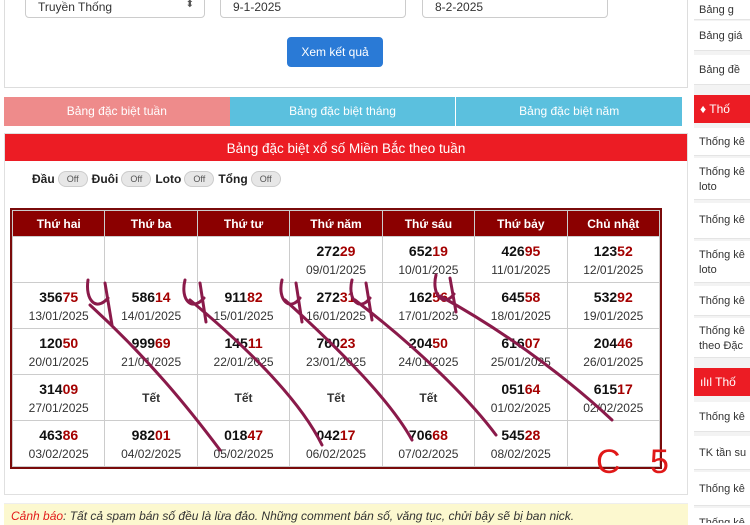 The height and width of the screenshot is (525, 750). I want to click on number-last-two: 52, so click(625, 250).